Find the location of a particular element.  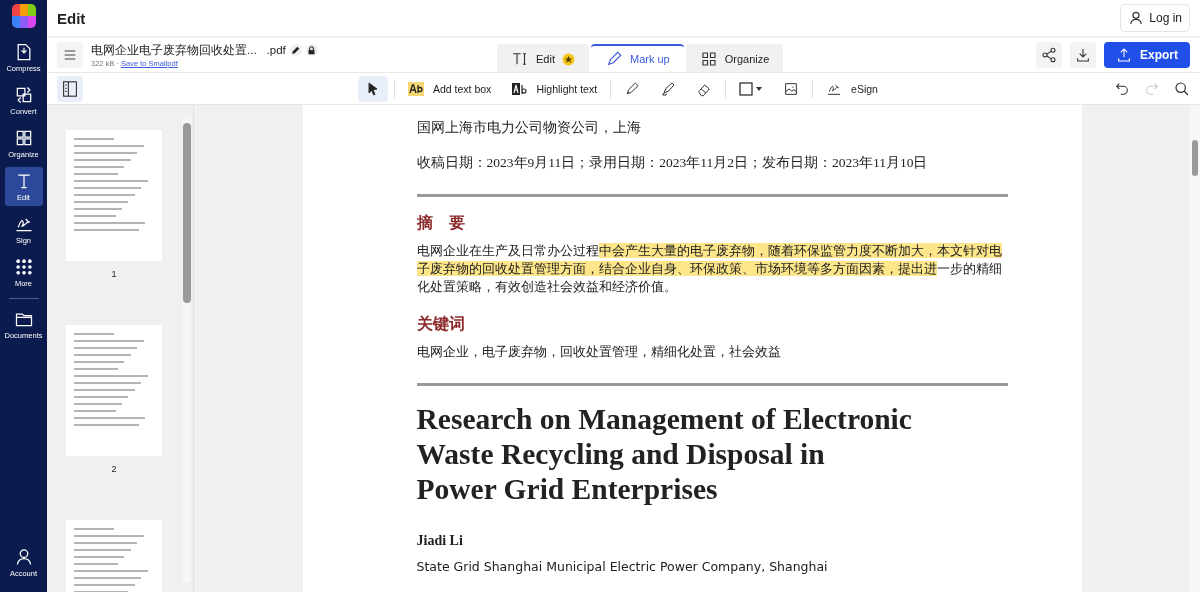

highlight-tool: Highlight text is located at coordinates (554, 88).